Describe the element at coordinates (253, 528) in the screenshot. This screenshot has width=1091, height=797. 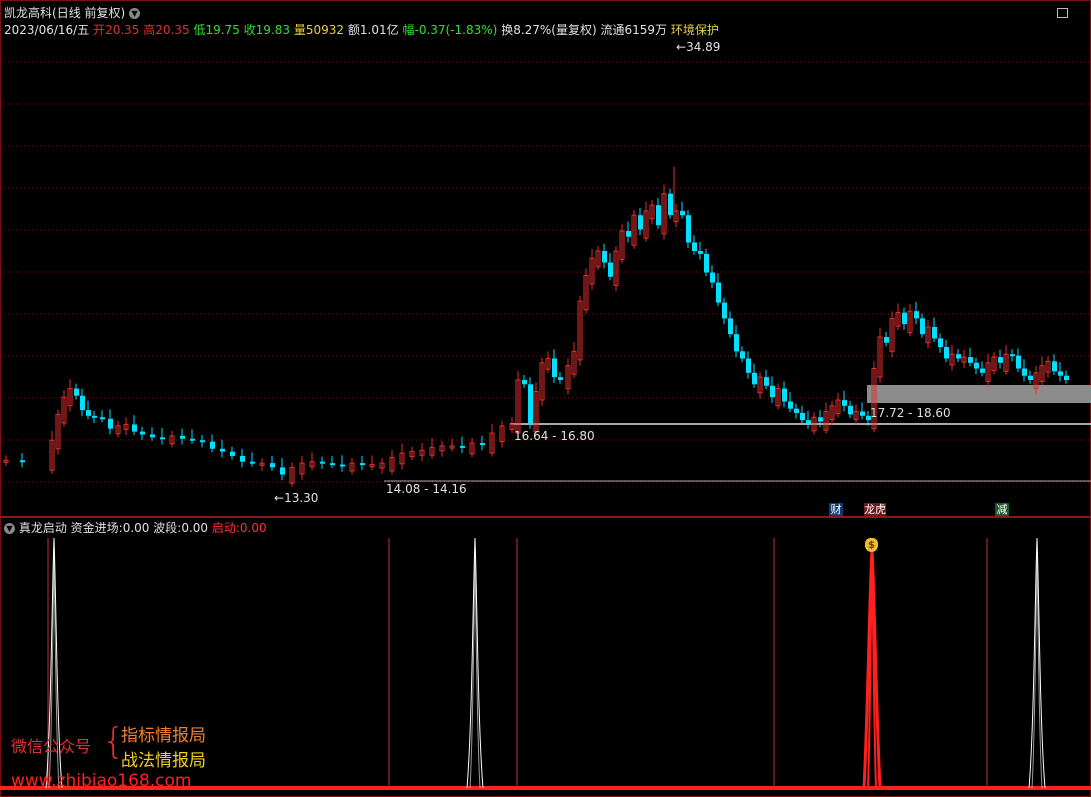
I see `start-value: 0.00` at that location.